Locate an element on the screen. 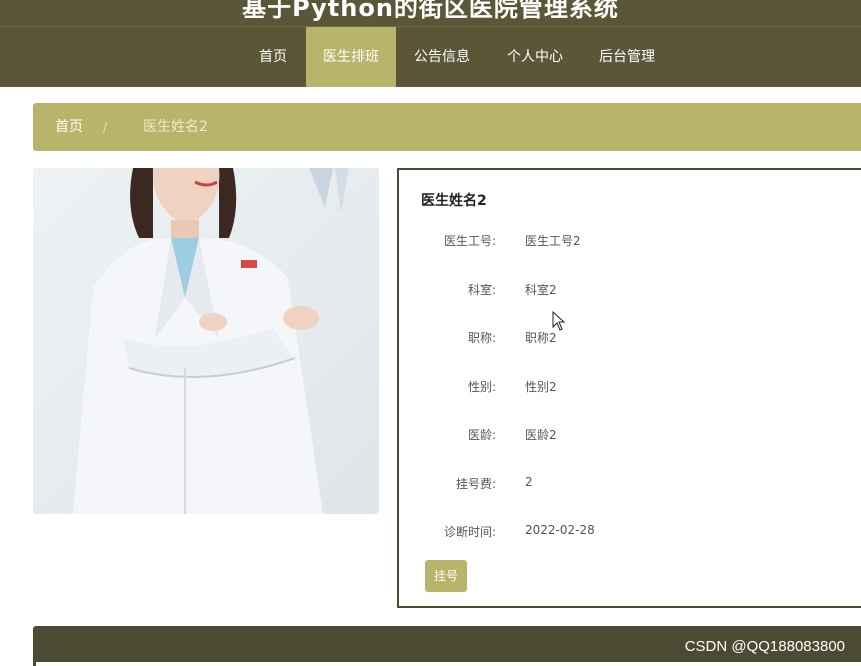 The width and height of the screenshot is (861, 666). field-value: 医生工号2 is located at coordinates (553, 241).